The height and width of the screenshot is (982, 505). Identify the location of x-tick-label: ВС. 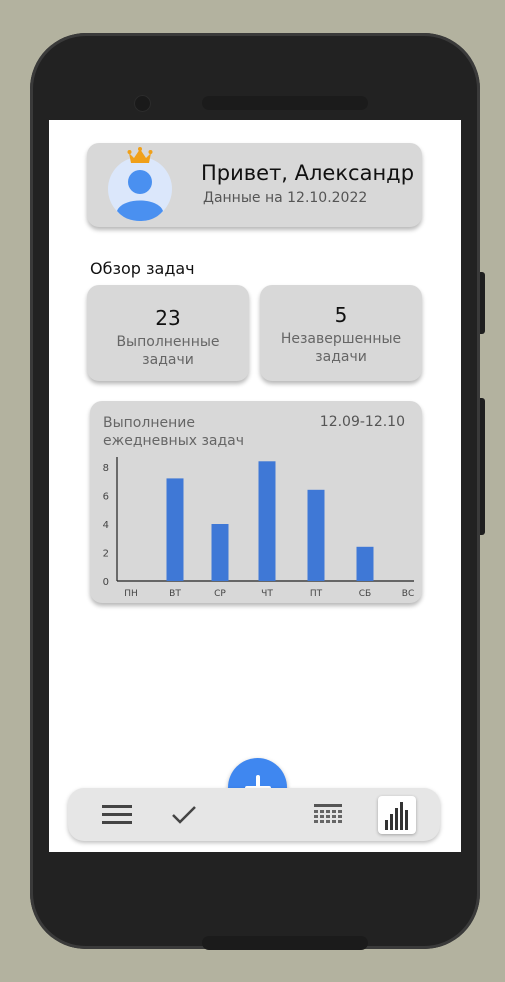
(408, 594).